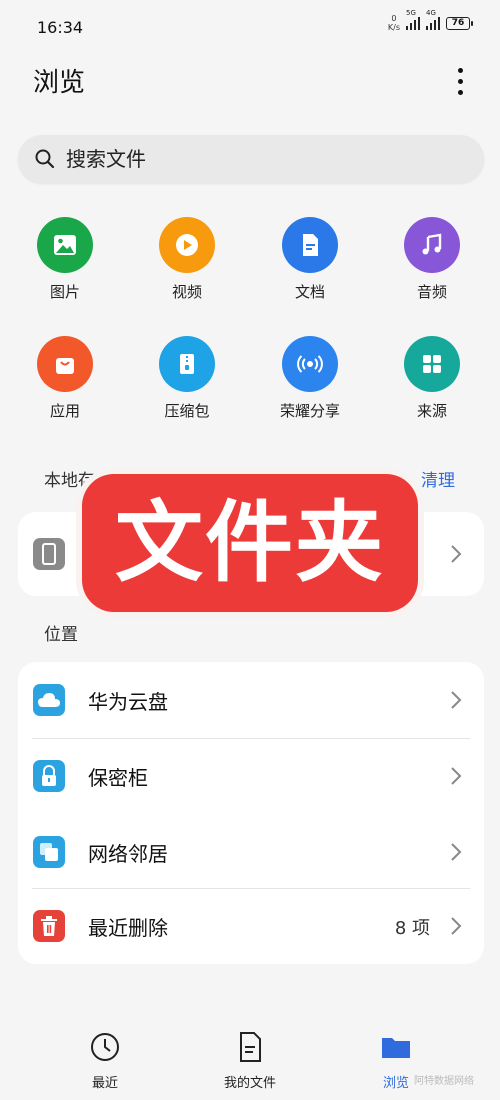 The image size is (500, 1100). What do you see at coordinates (266, 159) in the screenshot?
I see `search-input` at bounding box center [266, 159].